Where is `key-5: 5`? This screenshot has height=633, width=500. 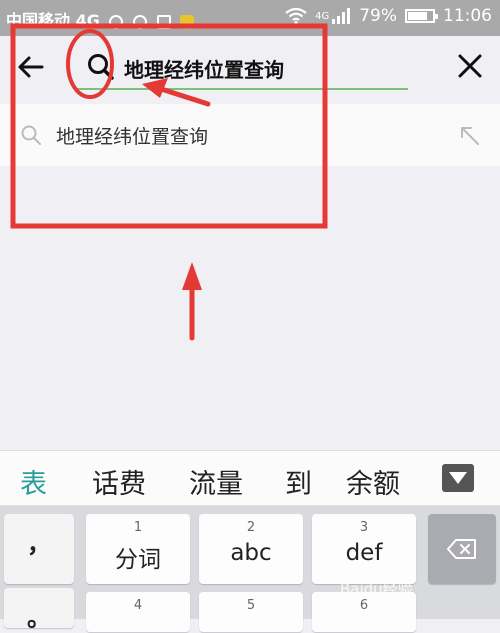 key-5: 5 is located at coordinates (251, 612).